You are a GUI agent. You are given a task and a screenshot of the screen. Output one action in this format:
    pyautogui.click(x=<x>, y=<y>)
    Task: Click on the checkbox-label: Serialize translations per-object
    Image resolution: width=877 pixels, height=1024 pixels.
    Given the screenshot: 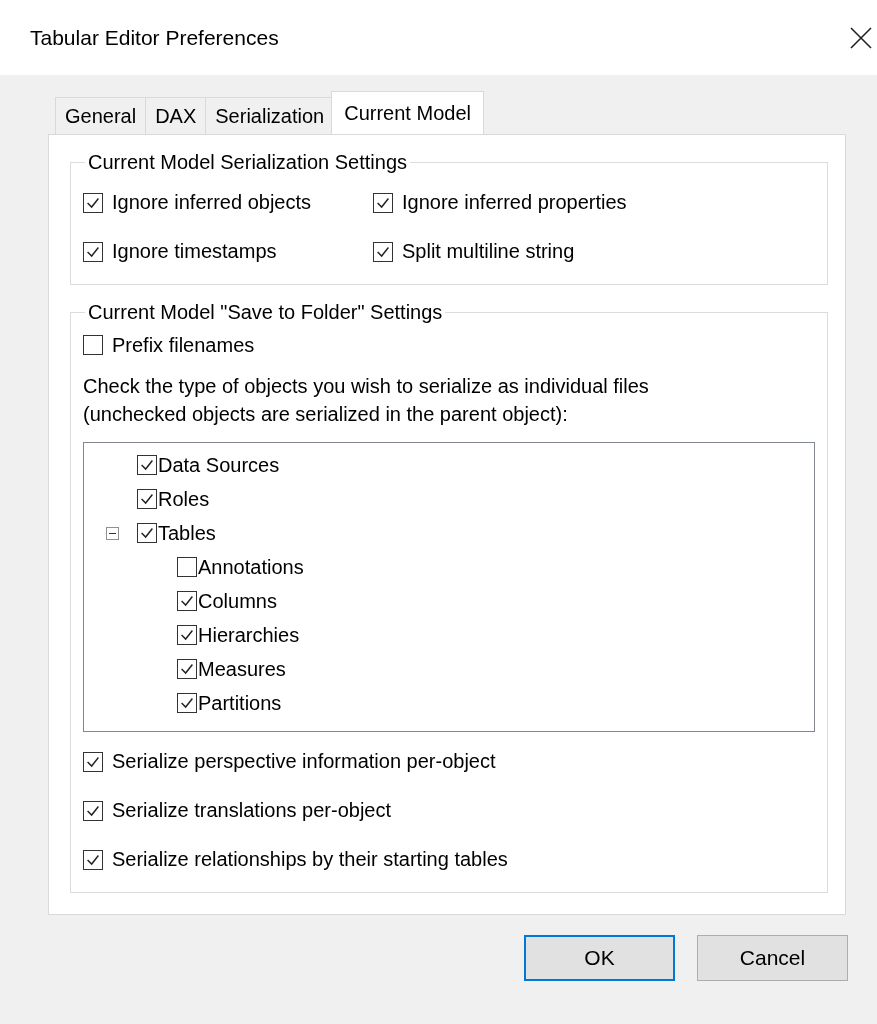 What is the action you would take?
    pyautogui.click(x=252, y=810)
    